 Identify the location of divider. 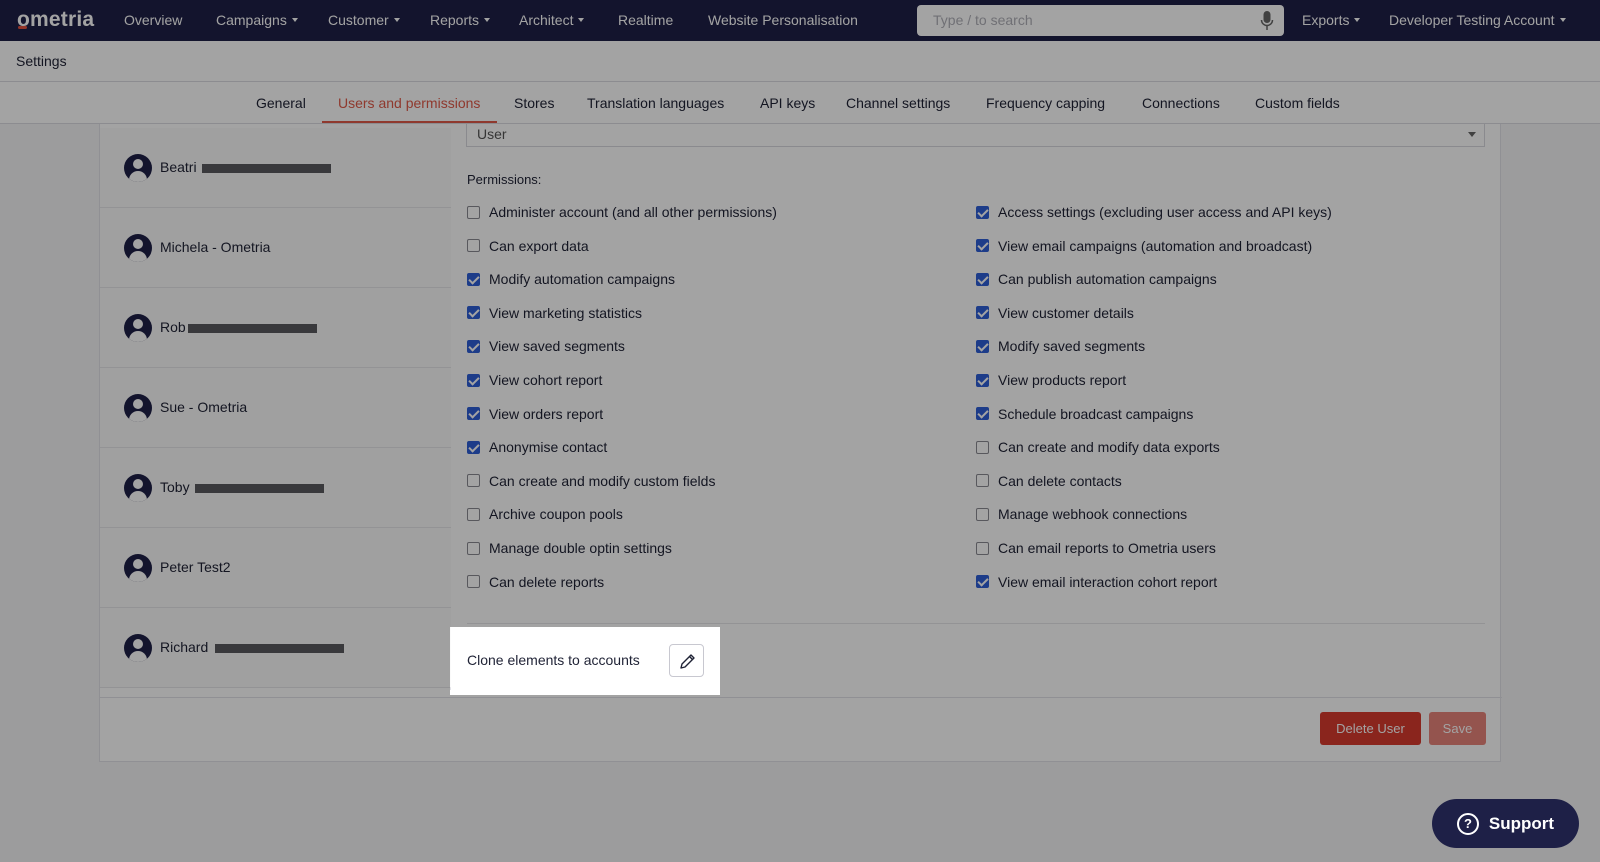
(976, 623).